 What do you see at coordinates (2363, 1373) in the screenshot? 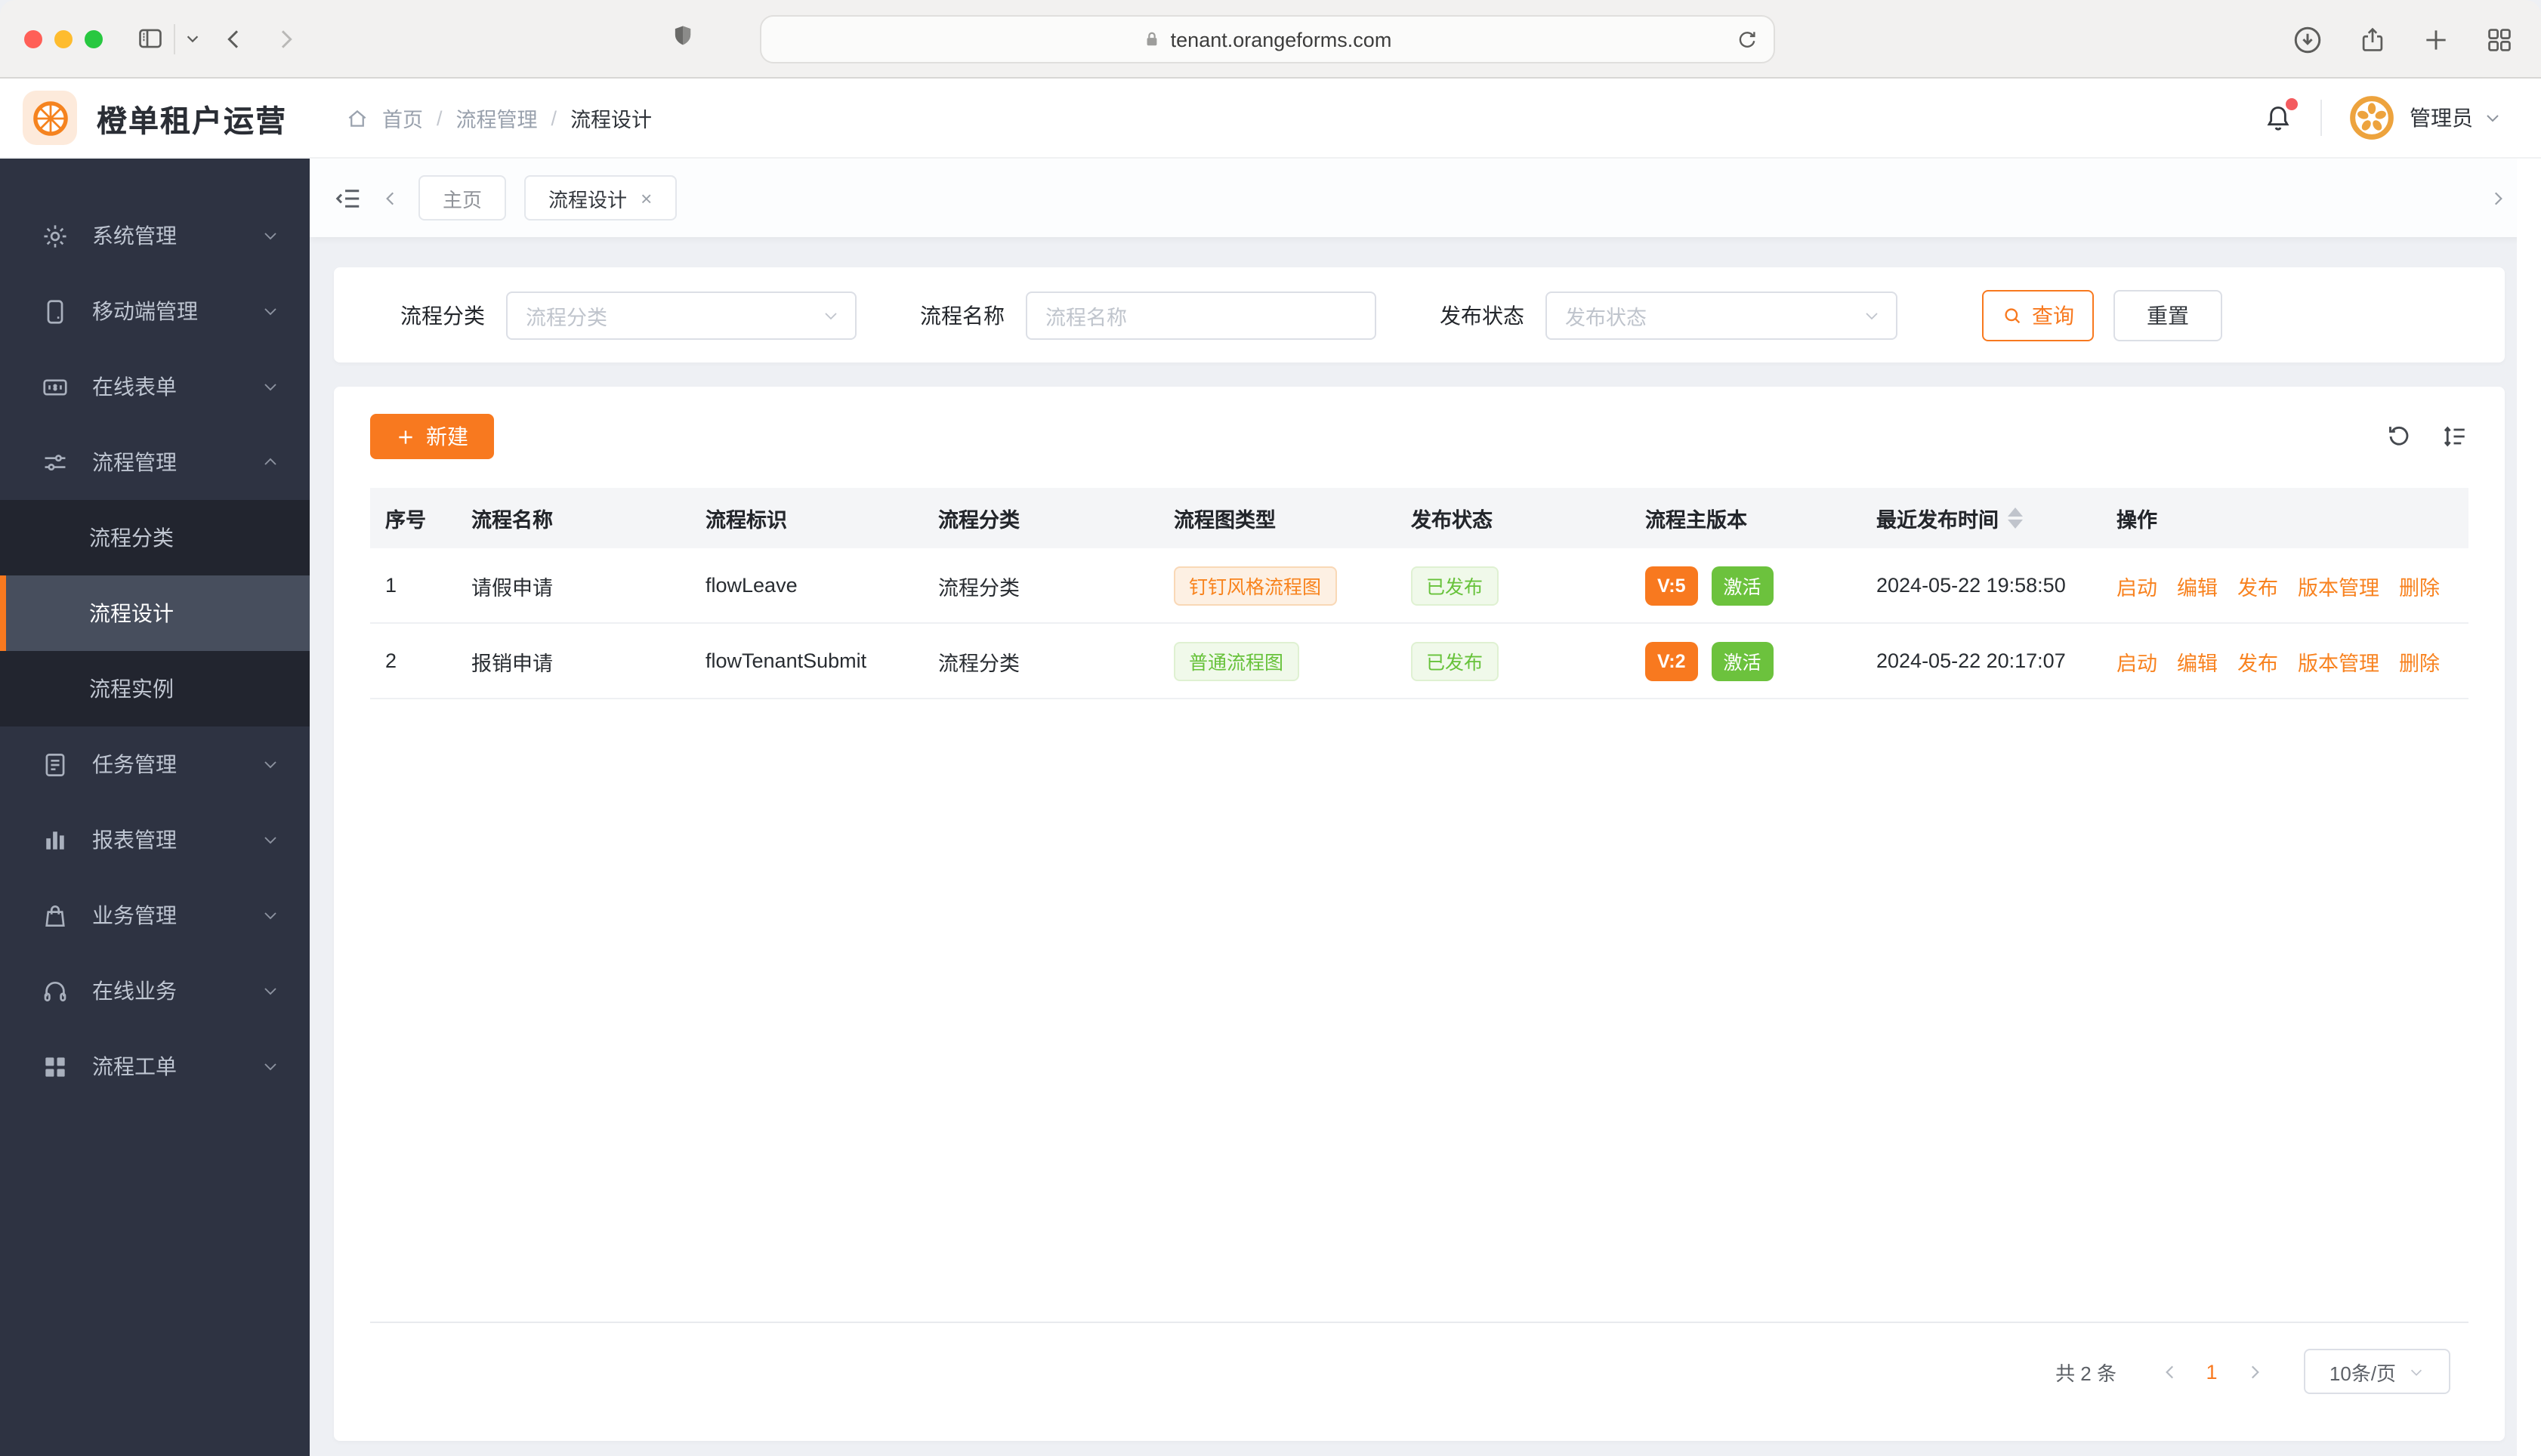
I see `page-size-value: 10条/页` at bounding box center [2363, 1373].